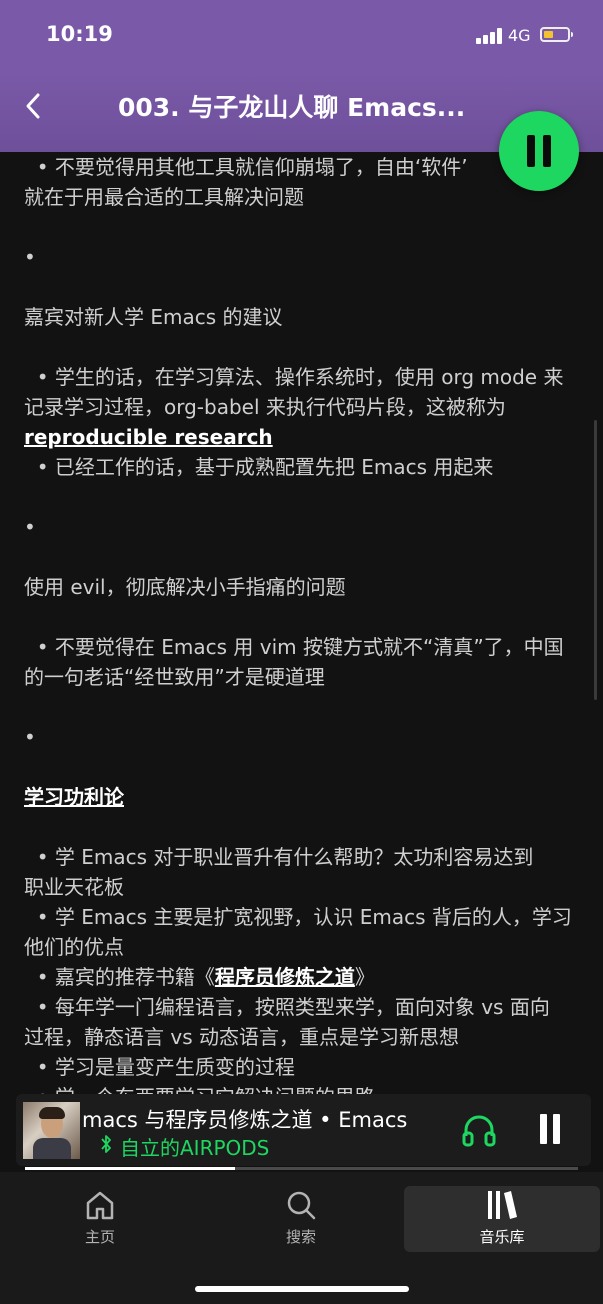 The width and height of the screenshot is (603, 1304). What do you see at coordinates (153, 317) in the screenshot?
I see `article-line: 嘉宾对新人学 Emacs 的建议` at bounding box center [153, 317].